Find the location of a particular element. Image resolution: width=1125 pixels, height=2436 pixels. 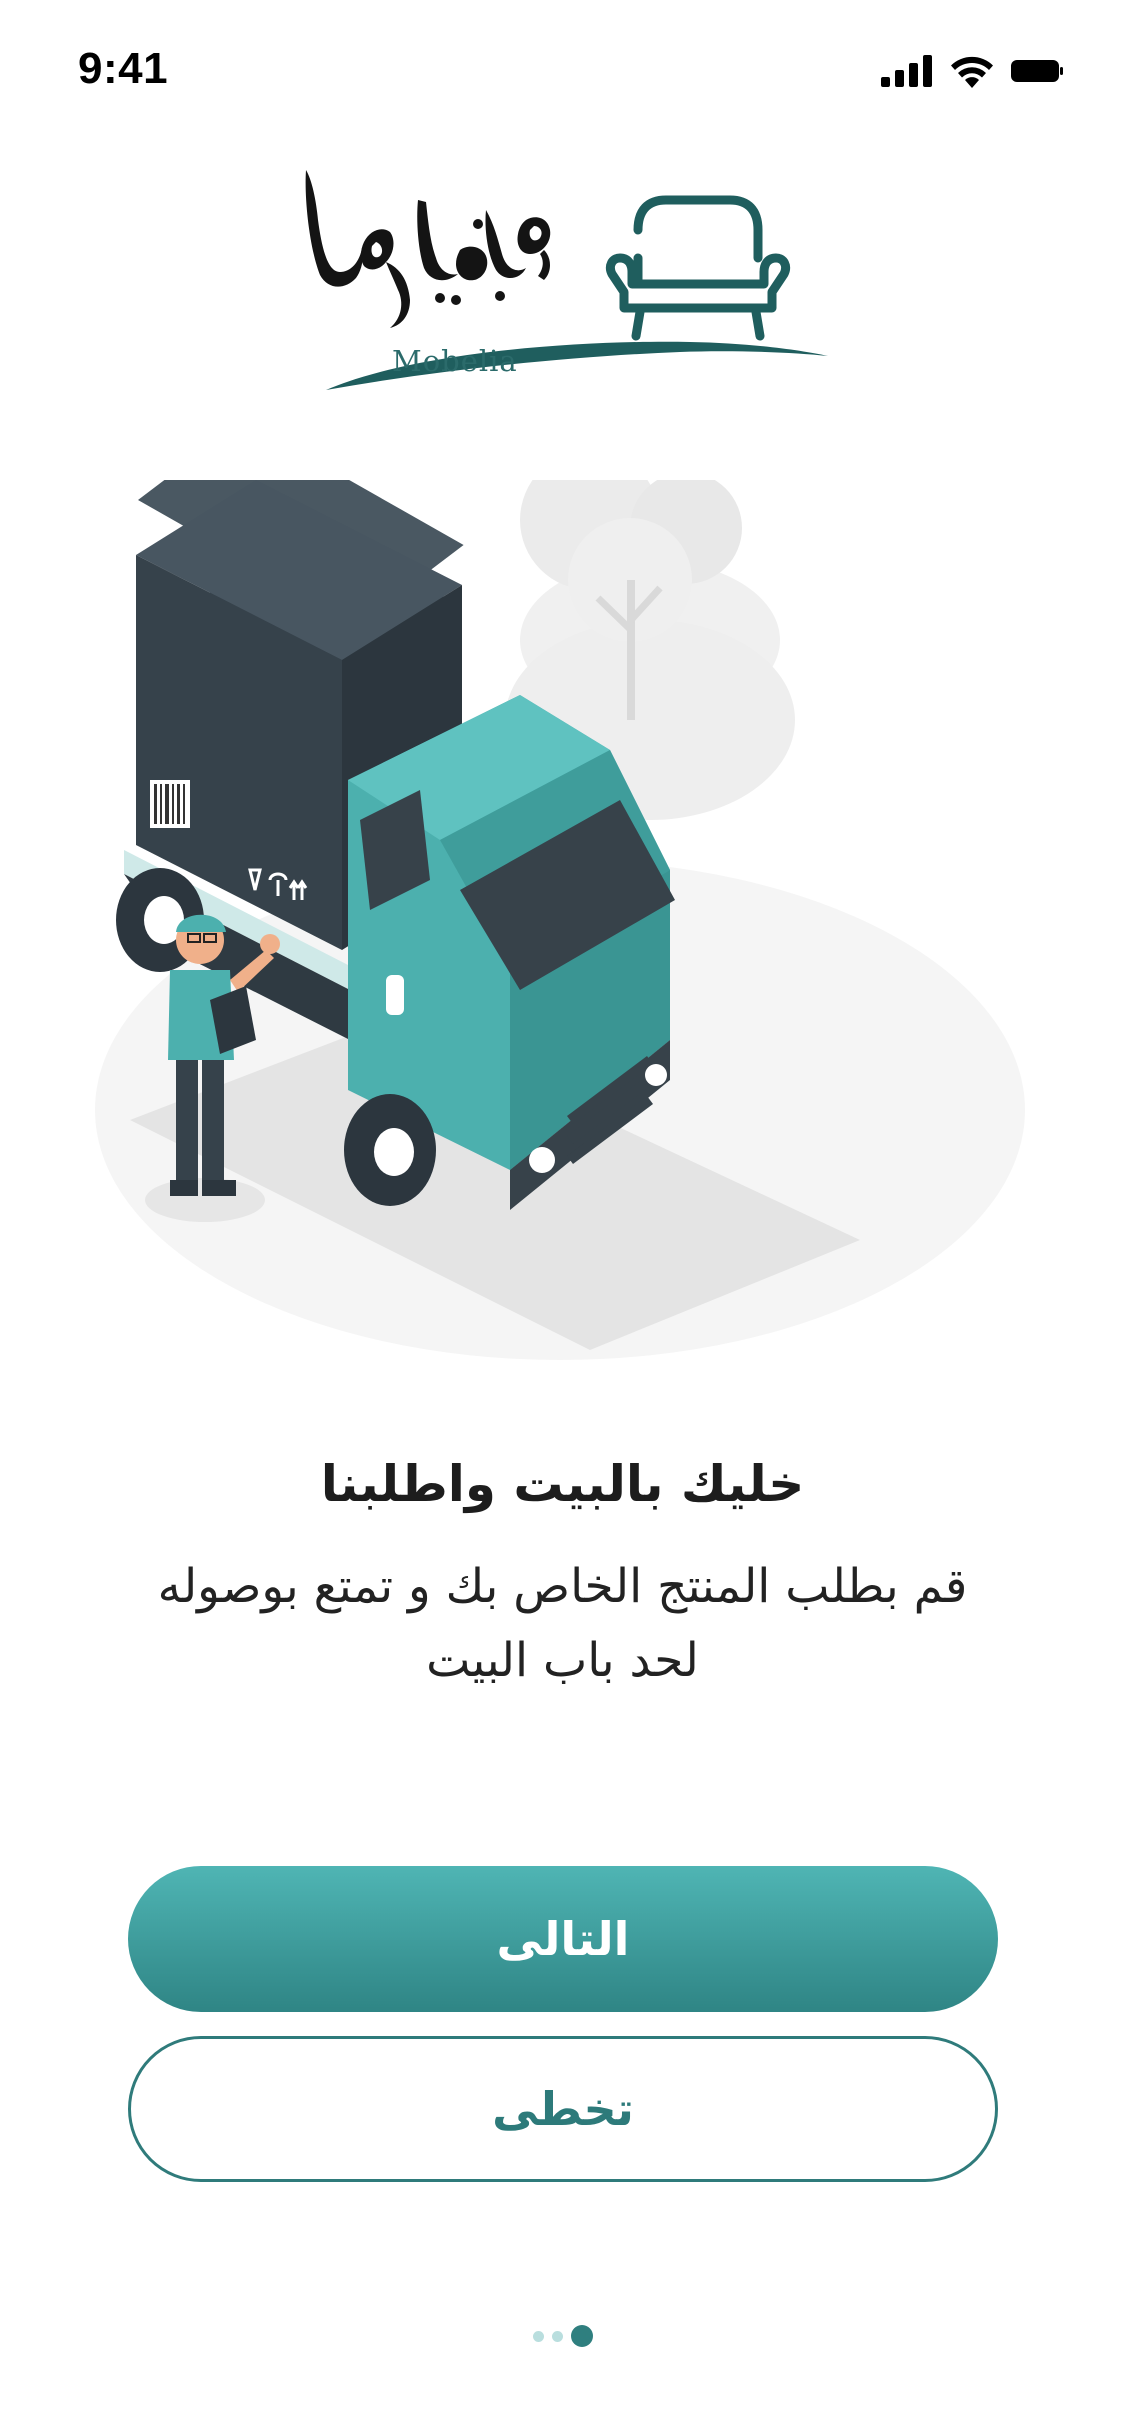

next-button-label: التالى is located at coordinates (563, 1939).